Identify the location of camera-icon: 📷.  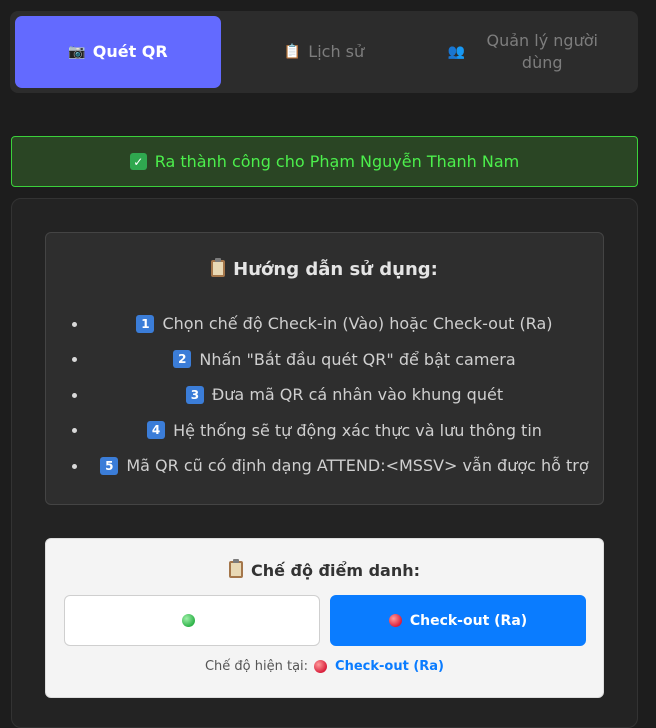
(77, 52).